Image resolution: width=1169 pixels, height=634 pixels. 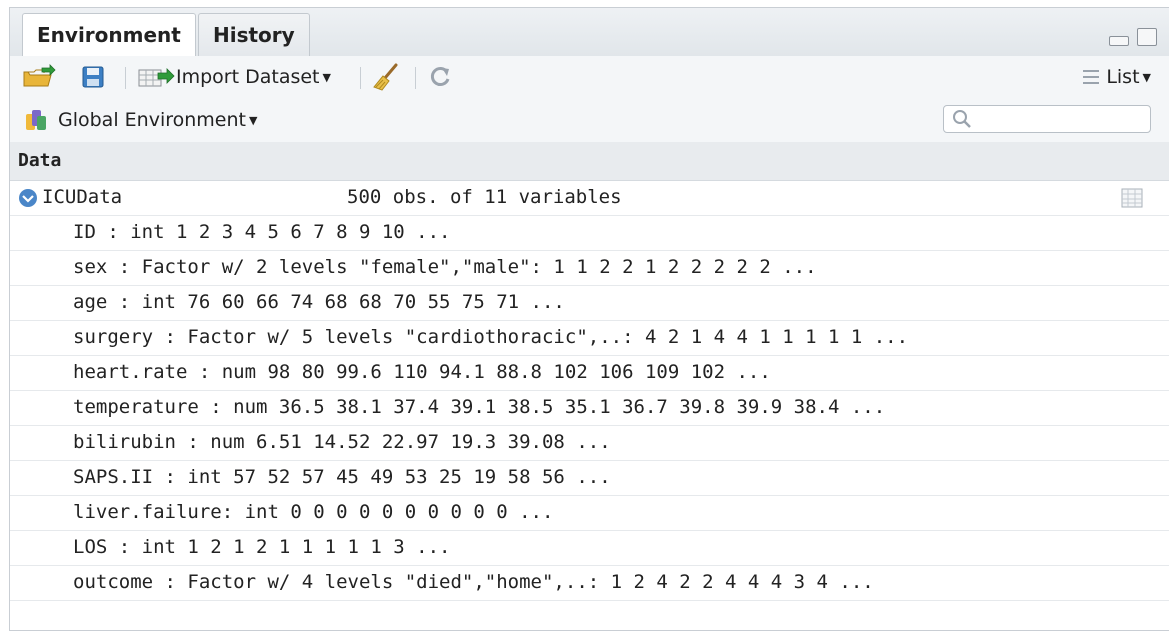 I want to click on environment-scope-dropdown: Global Environment ▼, so click(x=140, y=120).